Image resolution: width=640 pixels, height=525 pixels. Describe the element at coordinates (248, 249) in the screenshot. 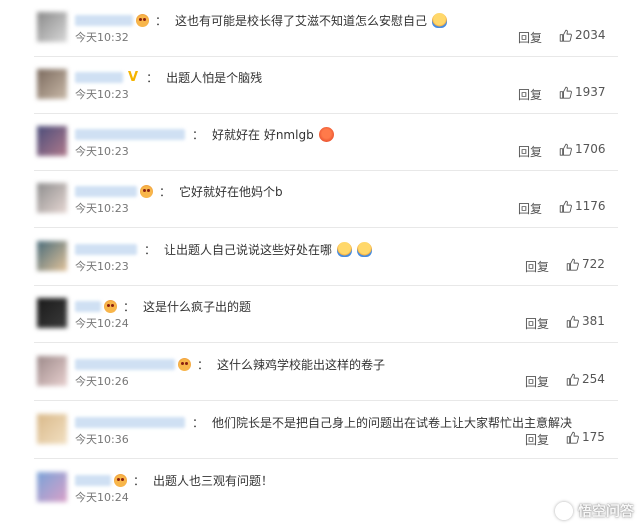

I see `comment-text: 让出题人自己说说这些好处在哪` at that location.